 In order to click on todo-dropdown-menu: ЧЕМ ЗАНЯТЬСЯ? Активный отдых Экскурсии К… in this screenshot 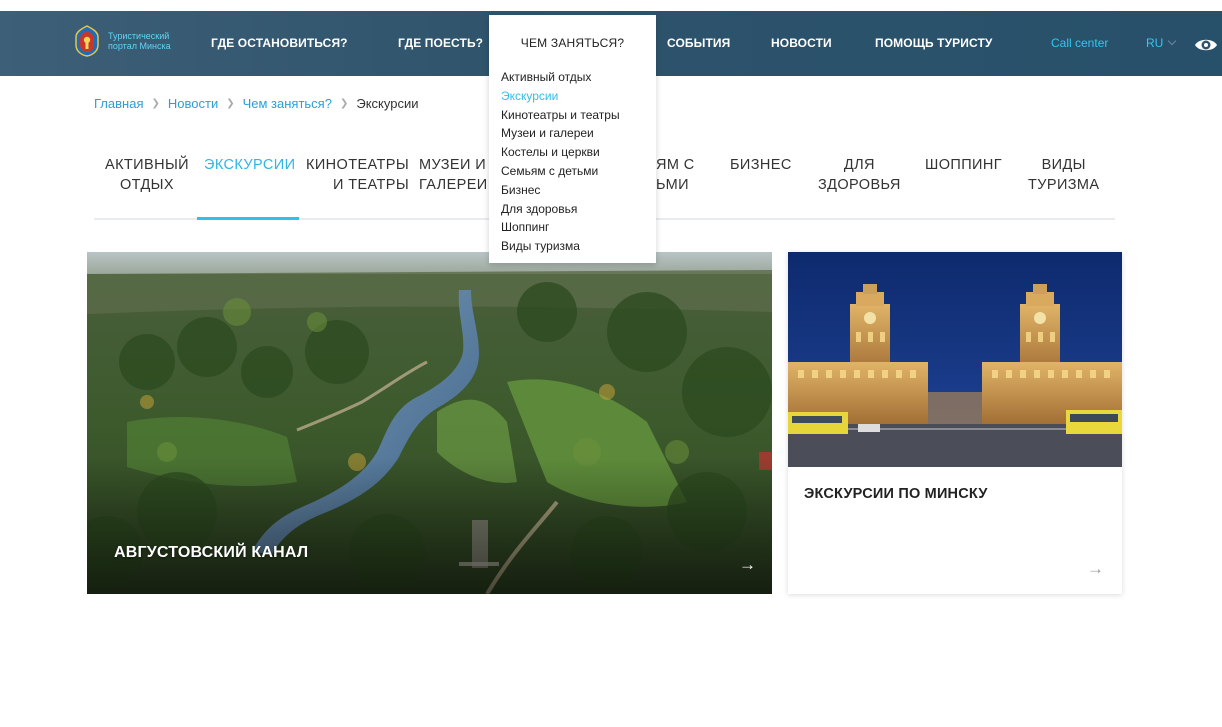, I will do `click(572, 139)`.